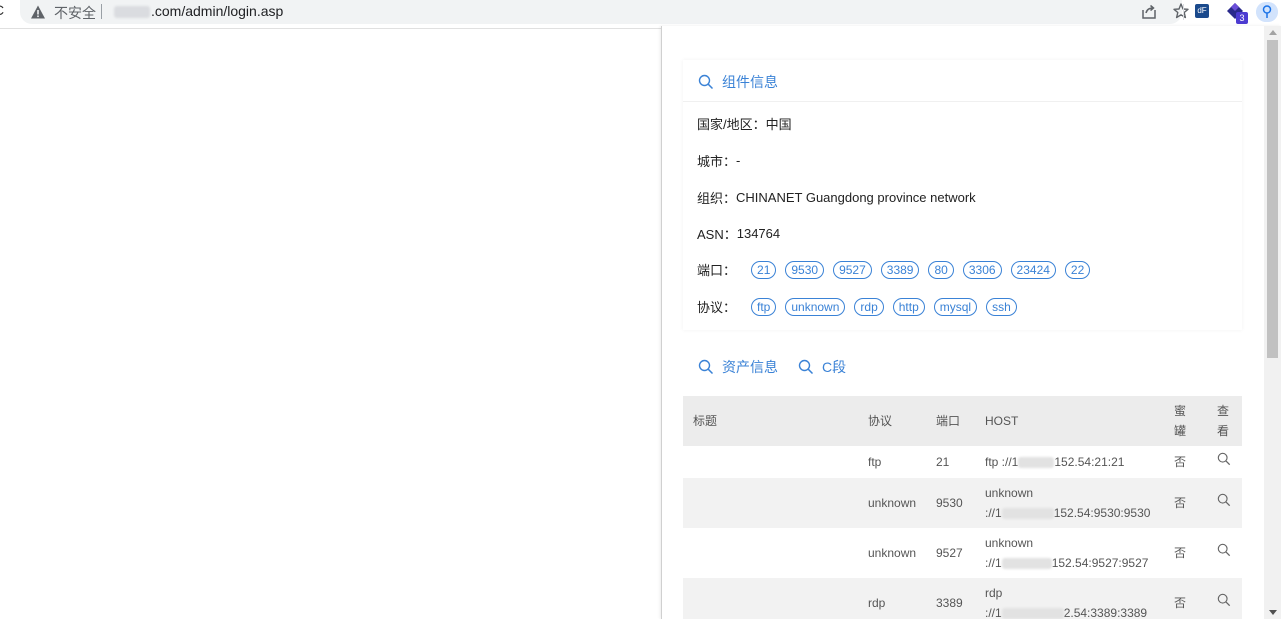 This screenshot has width=1281, height=619. Describe the element at coordinates (1149, 12) in the screenshot. I see `share-icon` at that location.